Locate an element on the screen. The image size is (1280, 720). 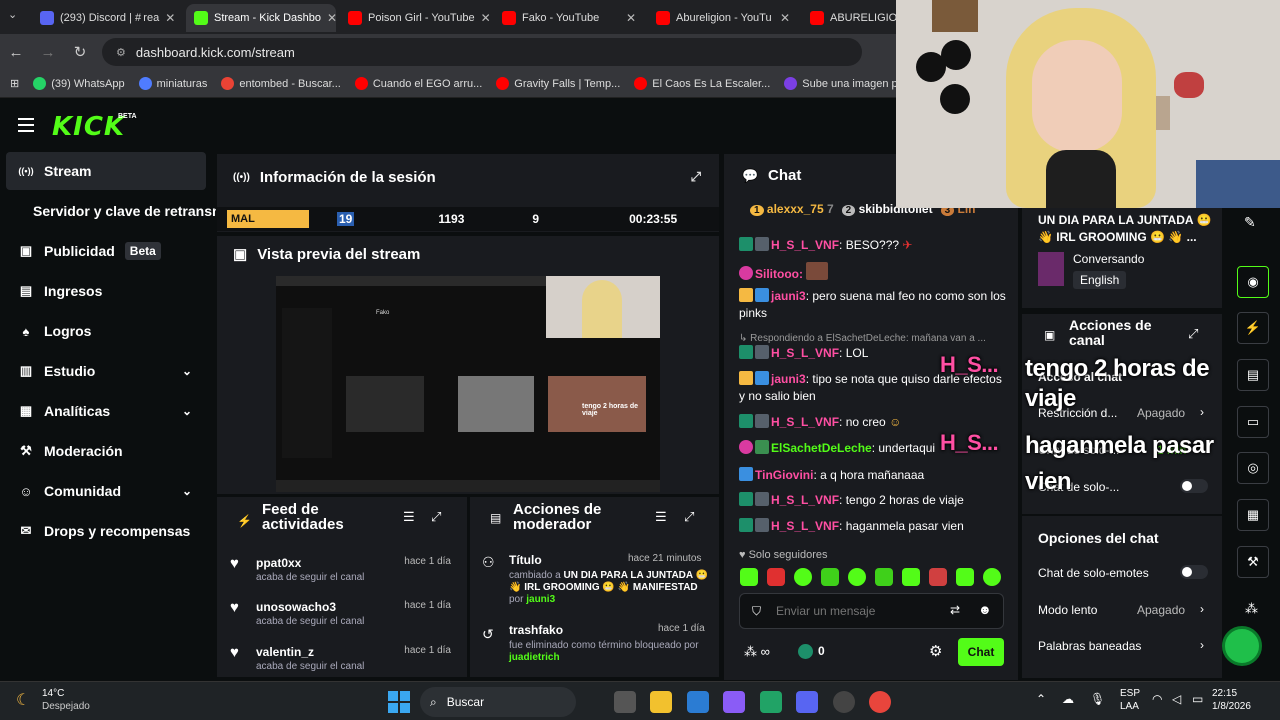
bookmark-item: (39) WhatsApp is located at coordinates (79, 83).